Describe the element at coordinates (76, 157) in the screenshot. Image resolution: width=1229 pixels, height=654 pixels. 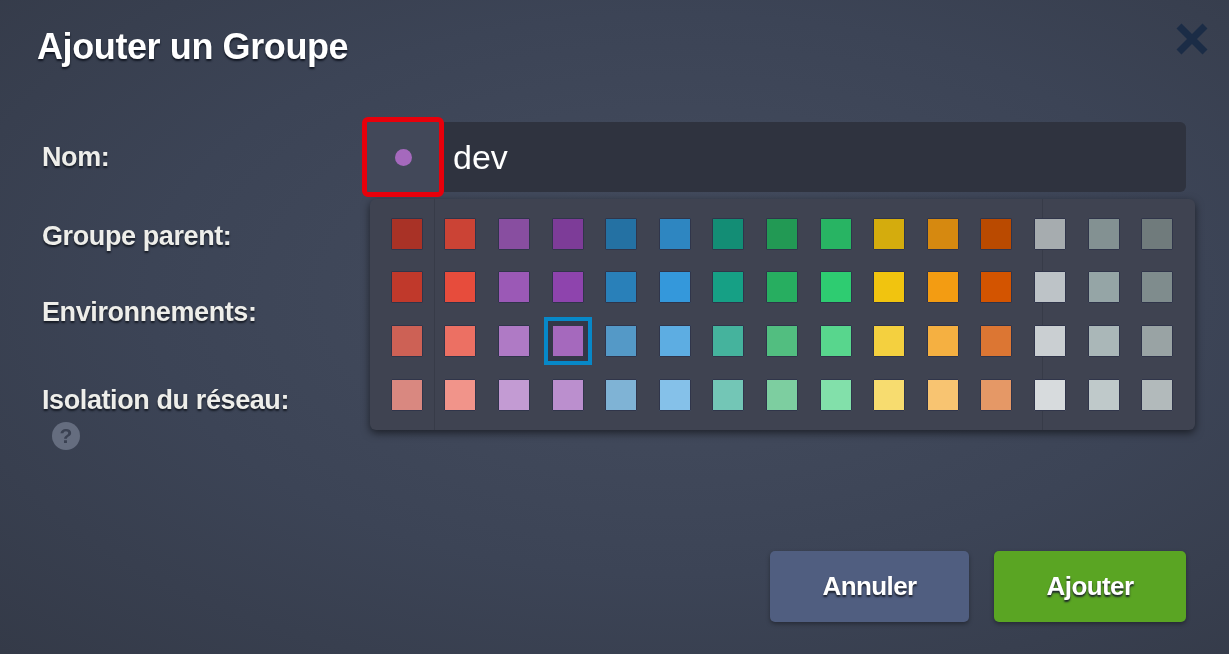
I see `field-label: Nom:` at that location.